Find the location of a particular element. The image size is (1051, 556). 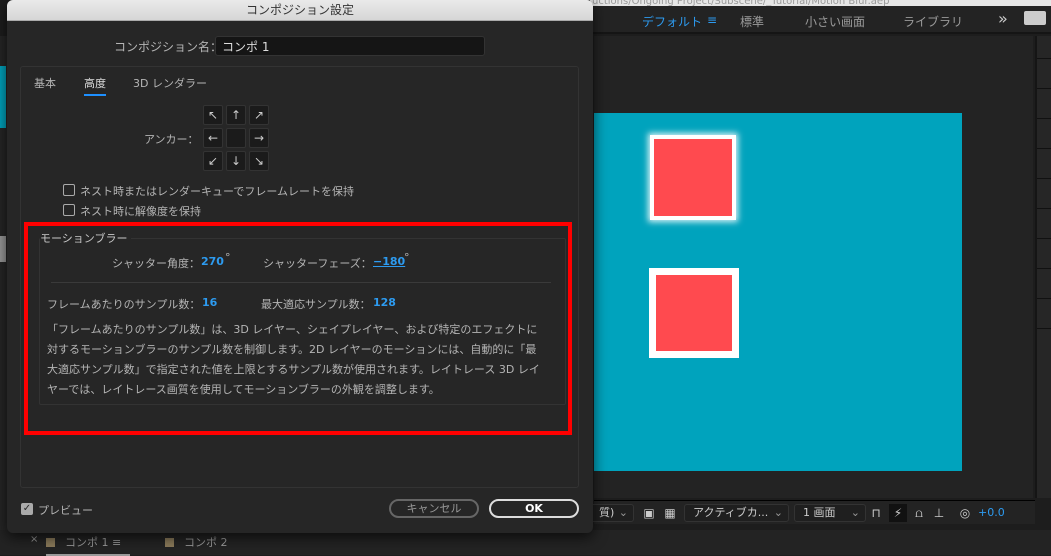

cancel-button: キャンセル is located at coordinates (434, 508).